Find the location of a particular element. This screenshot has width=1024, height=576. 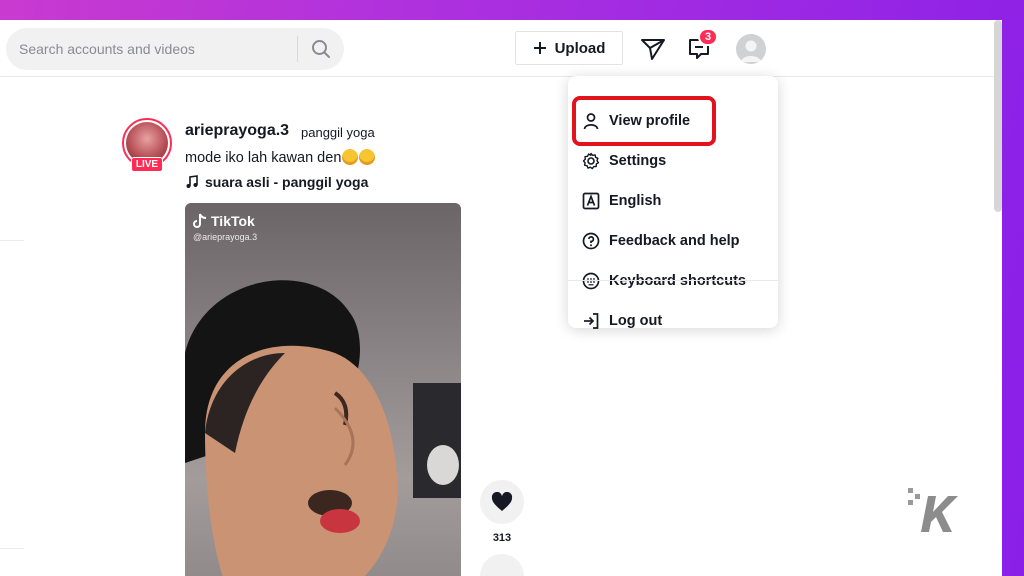

search-icon is located at coordinates (321, 49).